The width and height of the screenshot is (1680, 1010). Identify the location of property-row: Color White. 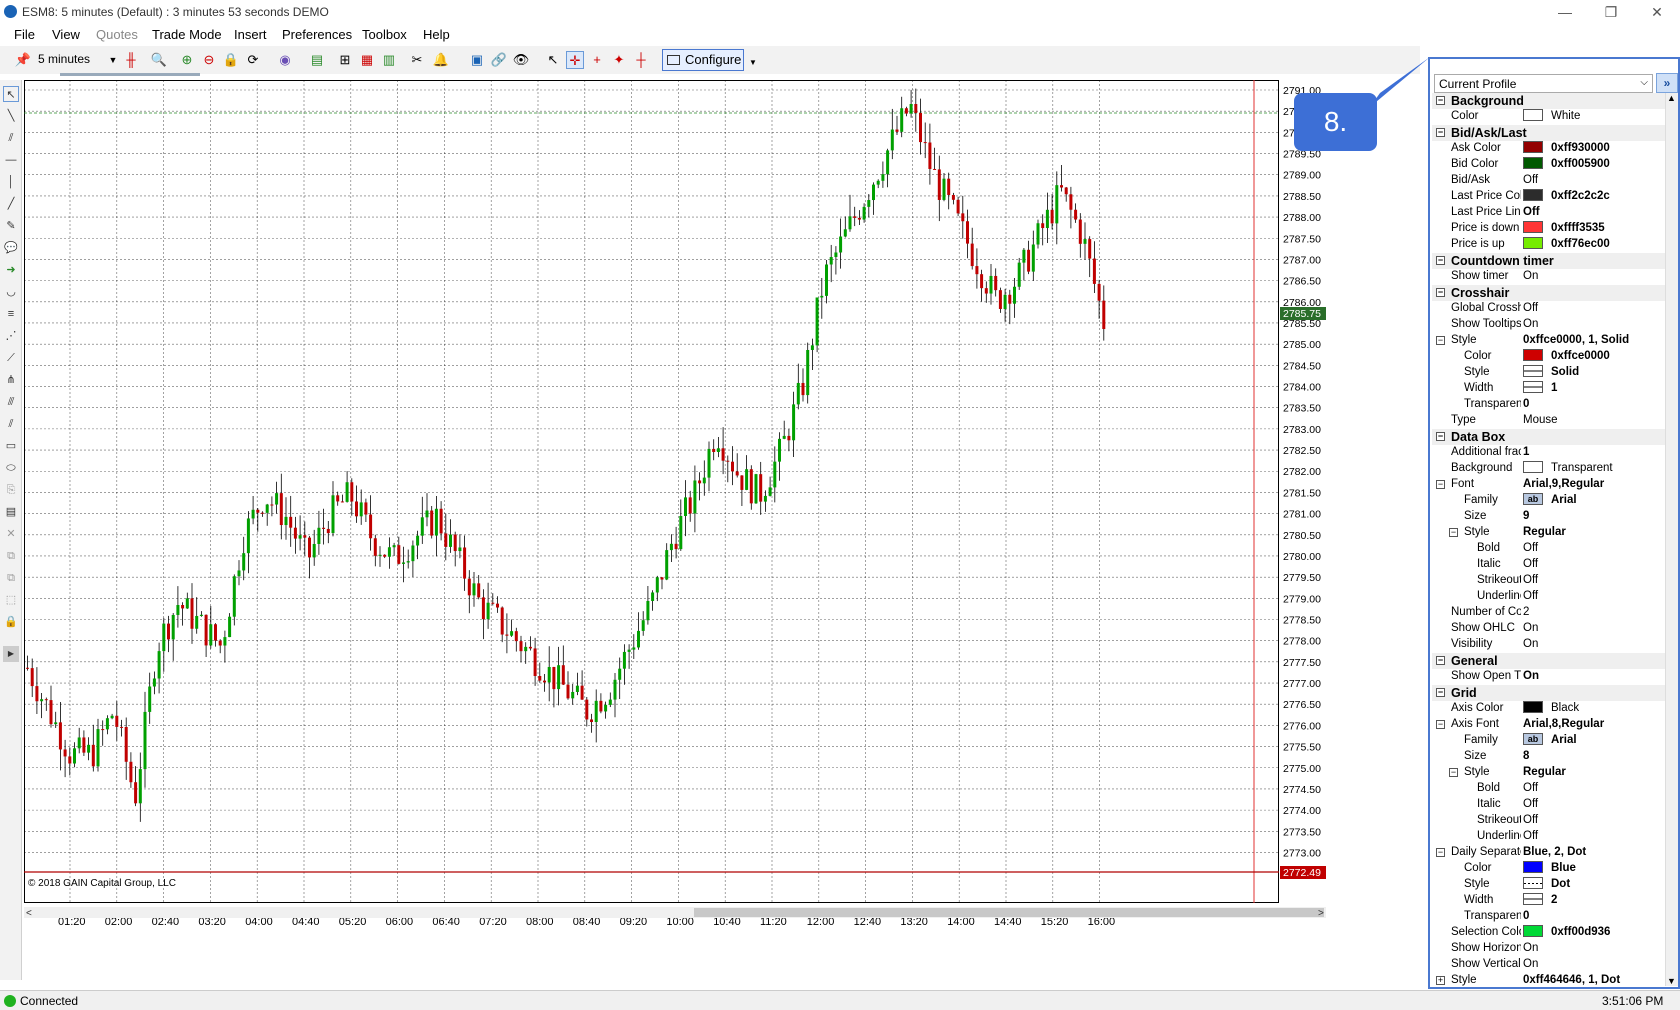
(1548, 116).